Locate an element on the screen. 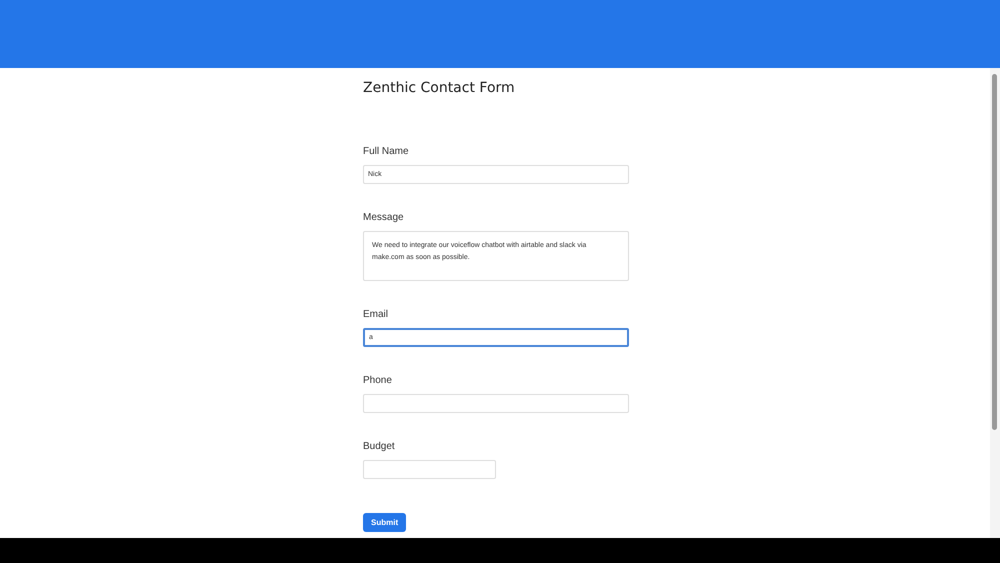 The width and height of the screenshot is (1000, 563). field-label: Budget is located at coordinates (379, 446).